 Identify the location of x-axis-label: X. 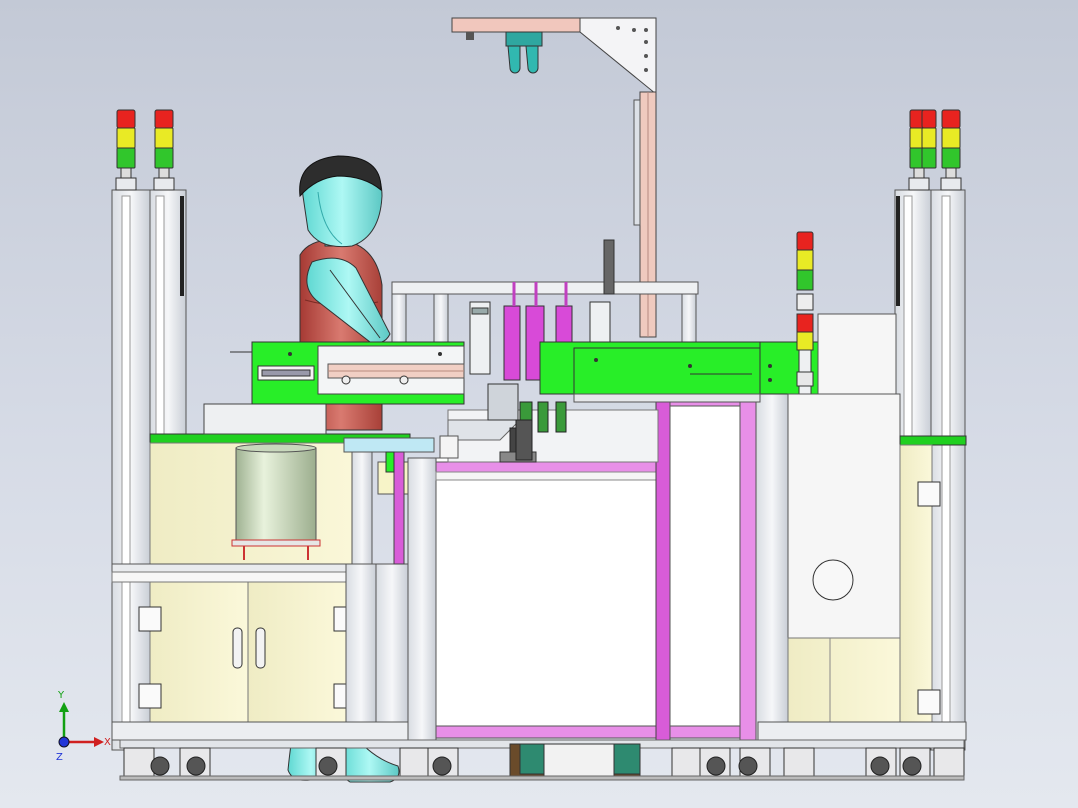
(107, 742).